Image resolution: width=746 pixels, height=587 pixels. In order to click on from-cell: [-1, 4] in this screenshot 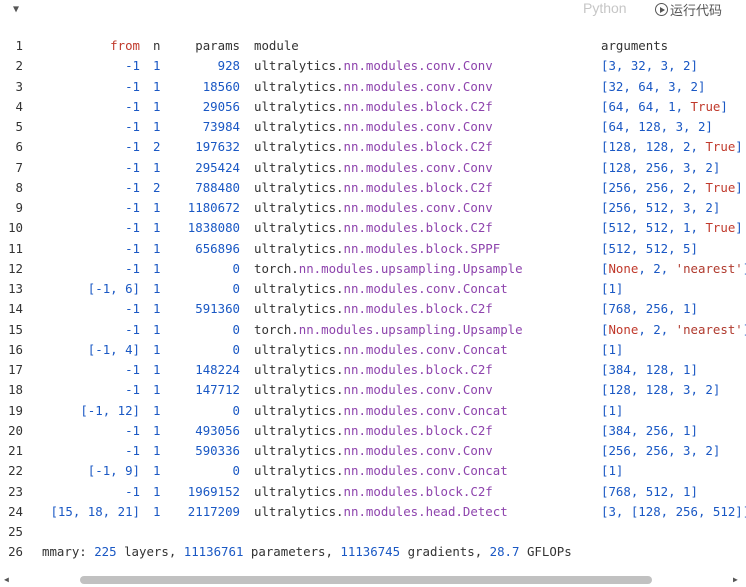, I will do `click(113, 349)`.